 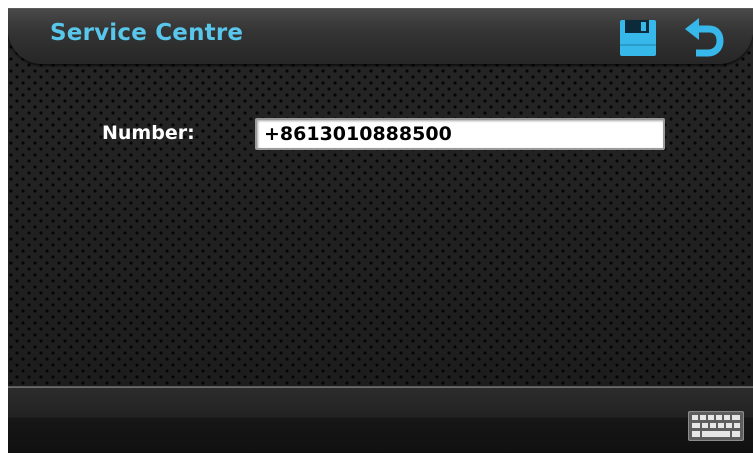 I want to click on save-button, so click(x=638, y=38).